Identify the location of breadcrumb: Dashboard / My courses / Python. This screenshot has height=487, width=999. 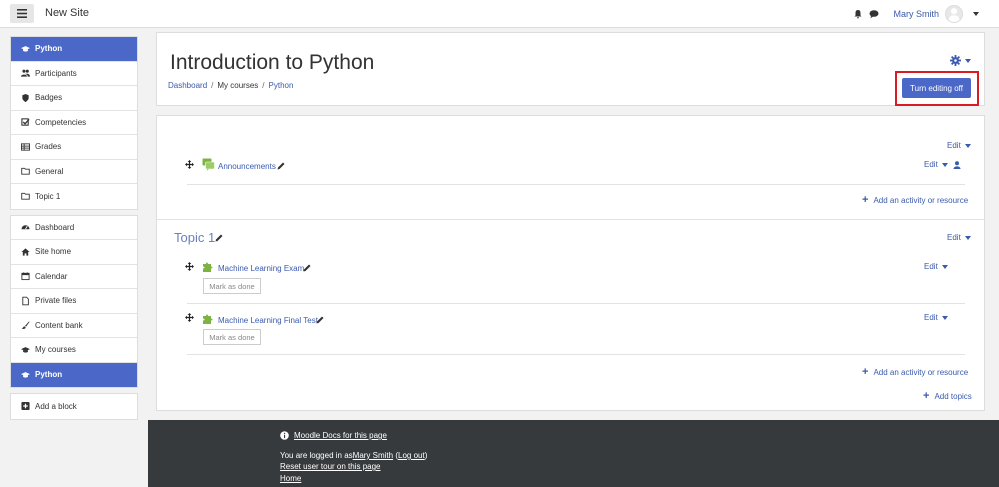
(230, 85).